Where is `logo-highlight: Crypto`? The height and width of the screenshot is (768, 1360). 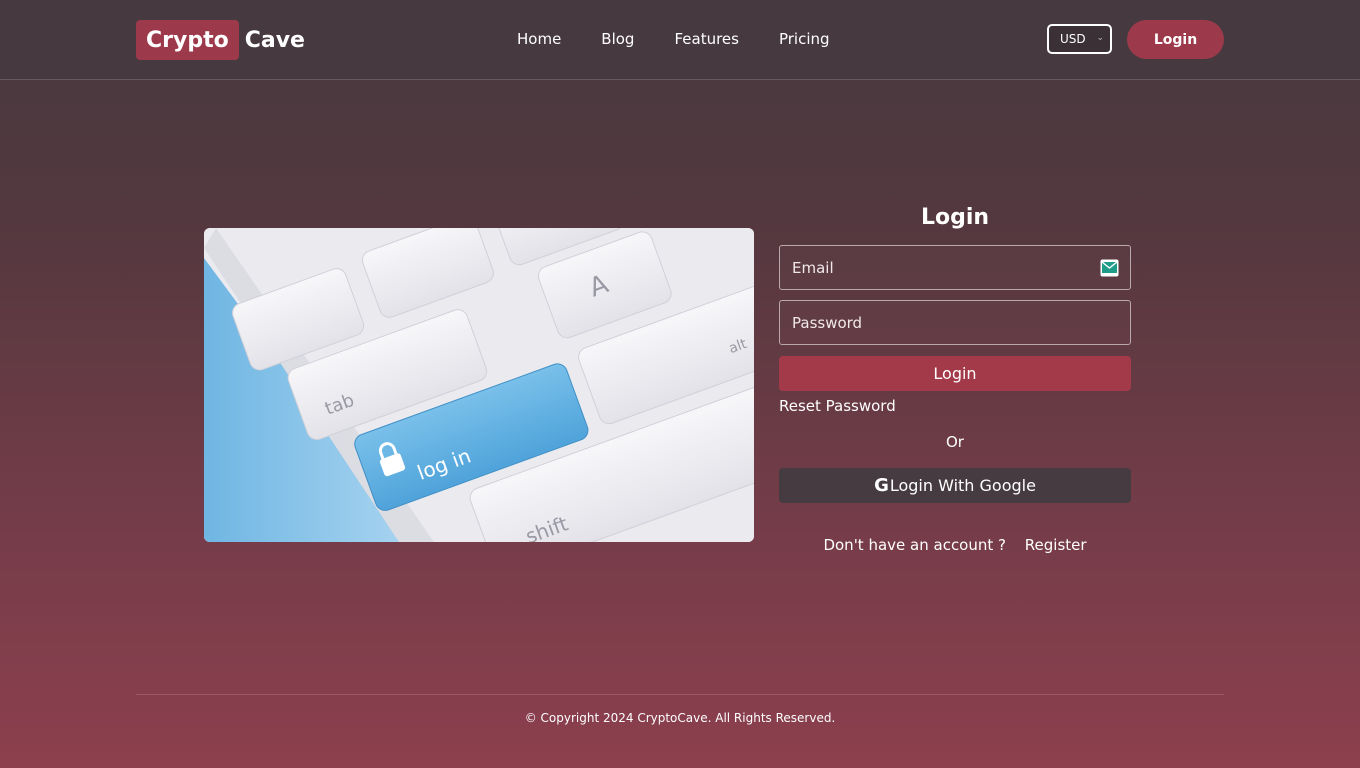
logo-highlight: Crypto is located at coordinates (187, 40).